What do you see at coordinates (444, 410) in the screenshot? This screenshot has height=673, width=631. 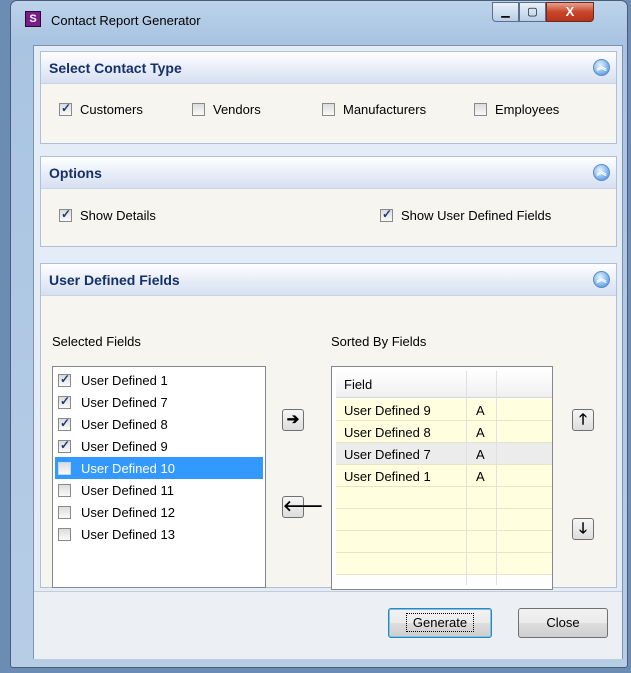 I see `table-row: User Defined 9 A` at bounding box center [444, 410].